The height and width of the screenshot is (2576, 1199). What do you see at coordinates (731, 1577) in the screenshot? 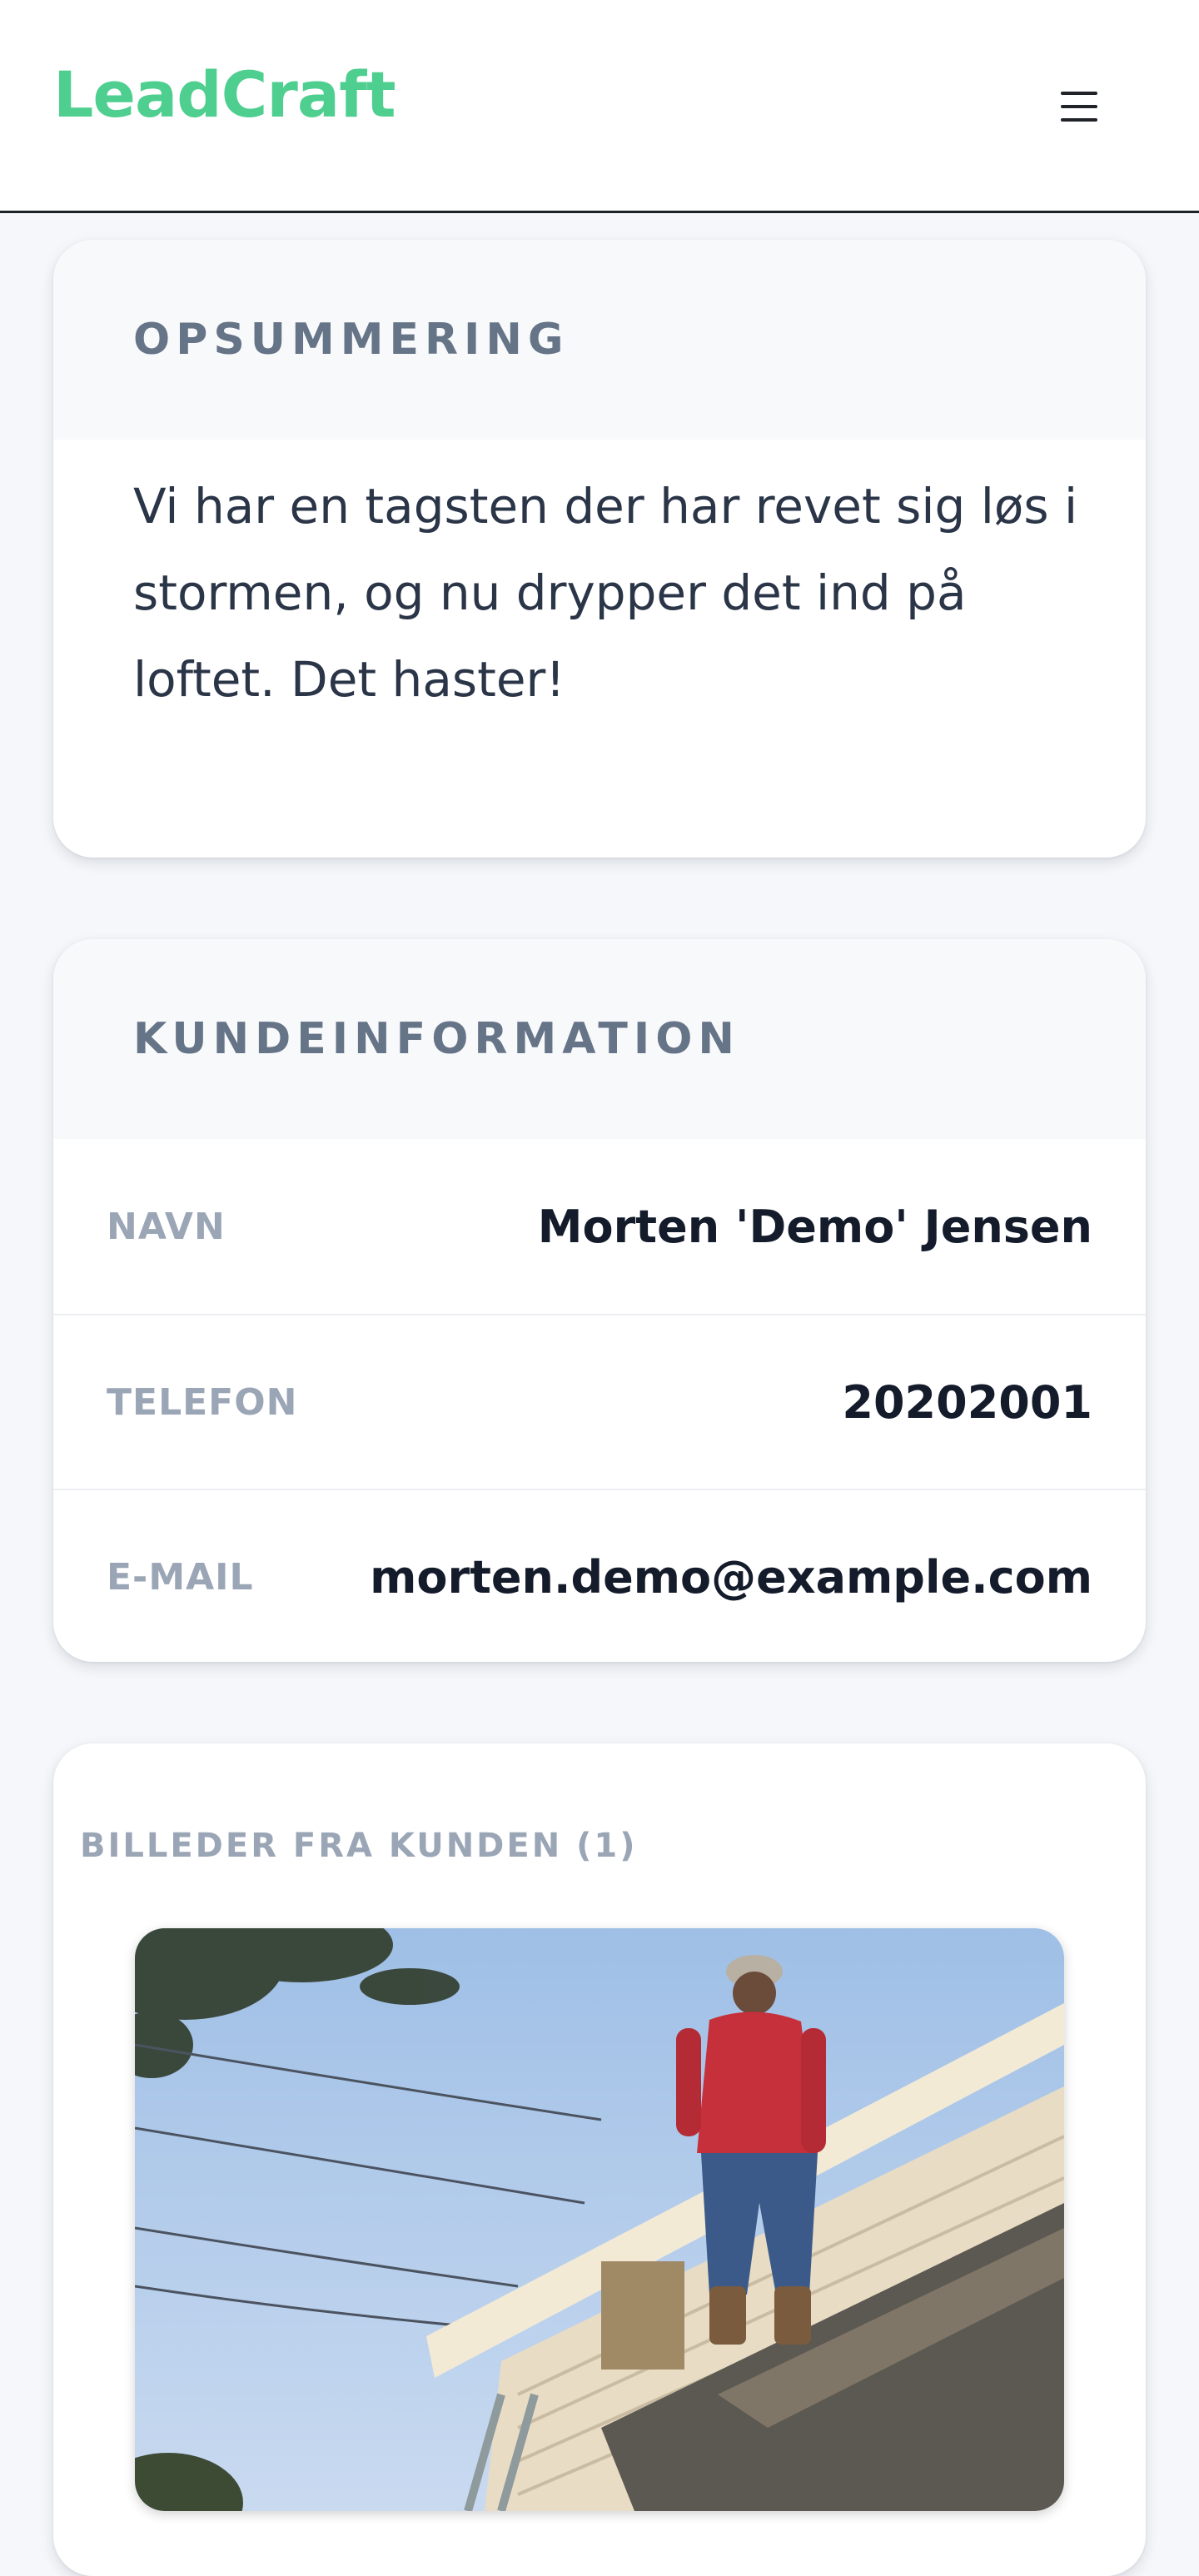
I see `email-value: morten.demo@example.com` at bounding box center [731, 1577].